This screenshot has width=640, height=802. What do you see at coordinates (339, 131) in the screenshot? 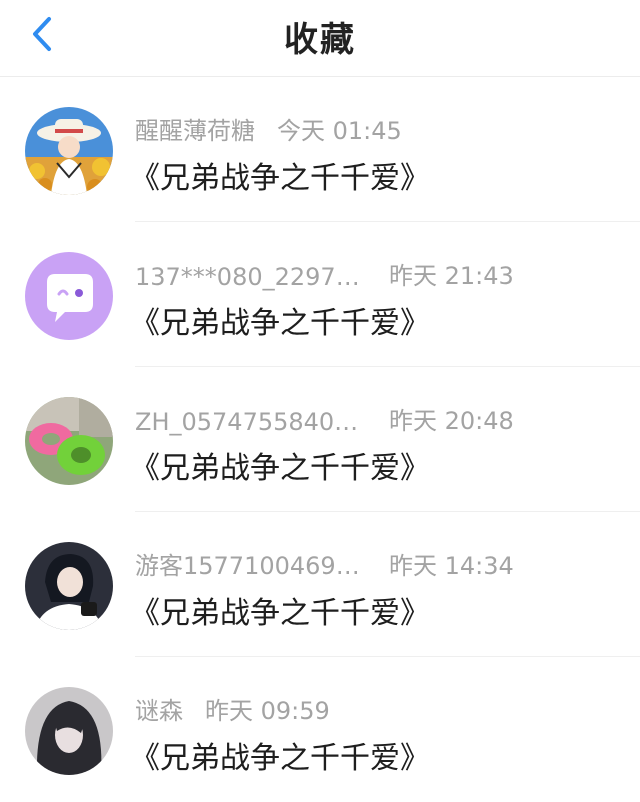
I see `timestamp: 今天 01:45` at bounding box center [339, 131].